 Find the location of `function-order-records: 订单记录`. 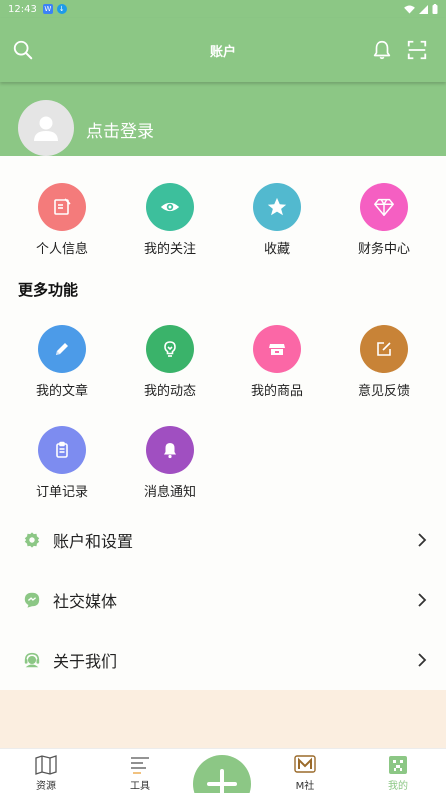

function-order-records: 订单记录 is located at coordinates (62, 463).